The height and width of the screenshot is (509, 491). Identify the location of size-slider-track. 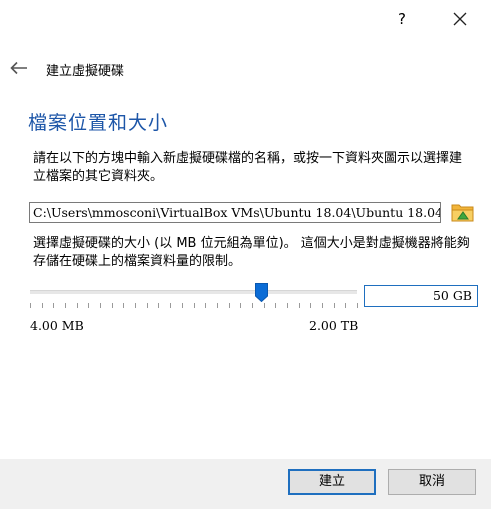
(193, 292).